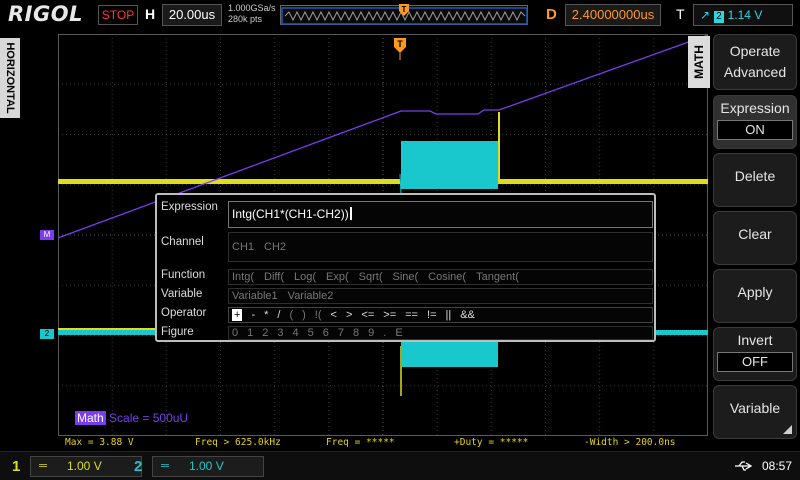 Image resolution: width=800 pixels, height=480 pixels. What do you see at coordinates (411, 315) in the screenshot?
I see `operator-option: ==` at bounding box center [411, 315].